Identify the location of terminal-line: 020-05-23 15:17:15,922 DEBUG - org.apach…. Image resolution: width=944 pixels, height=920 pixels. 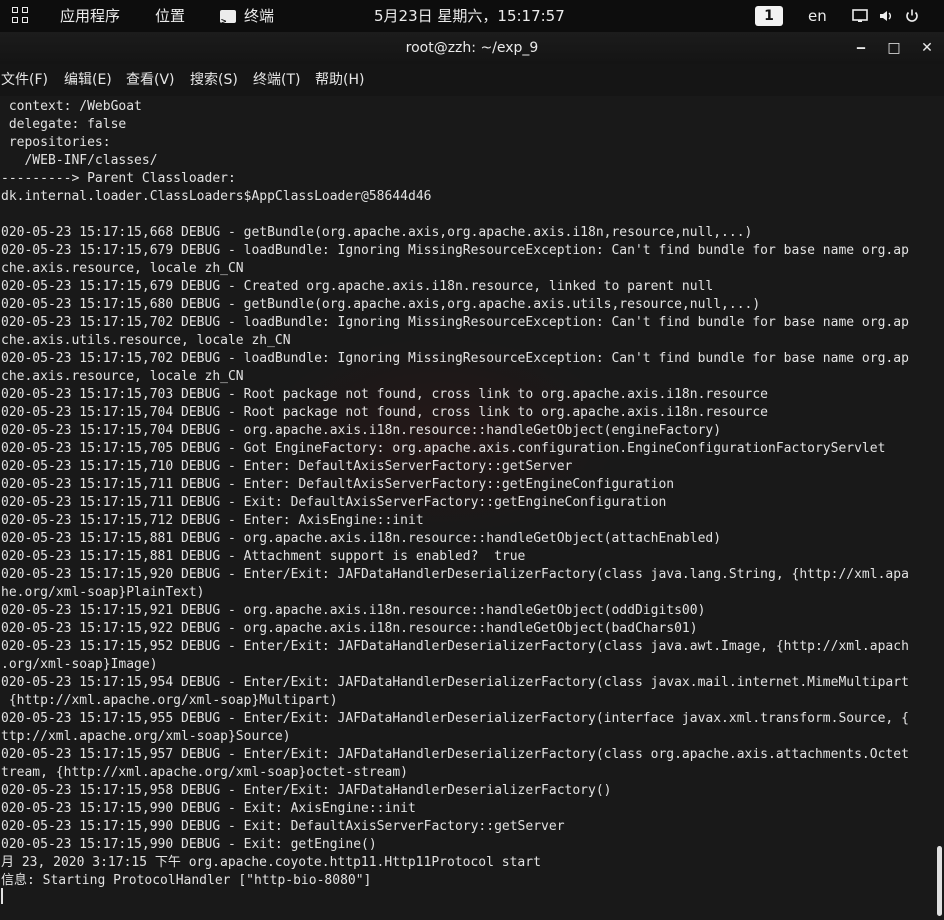
(349, 628).